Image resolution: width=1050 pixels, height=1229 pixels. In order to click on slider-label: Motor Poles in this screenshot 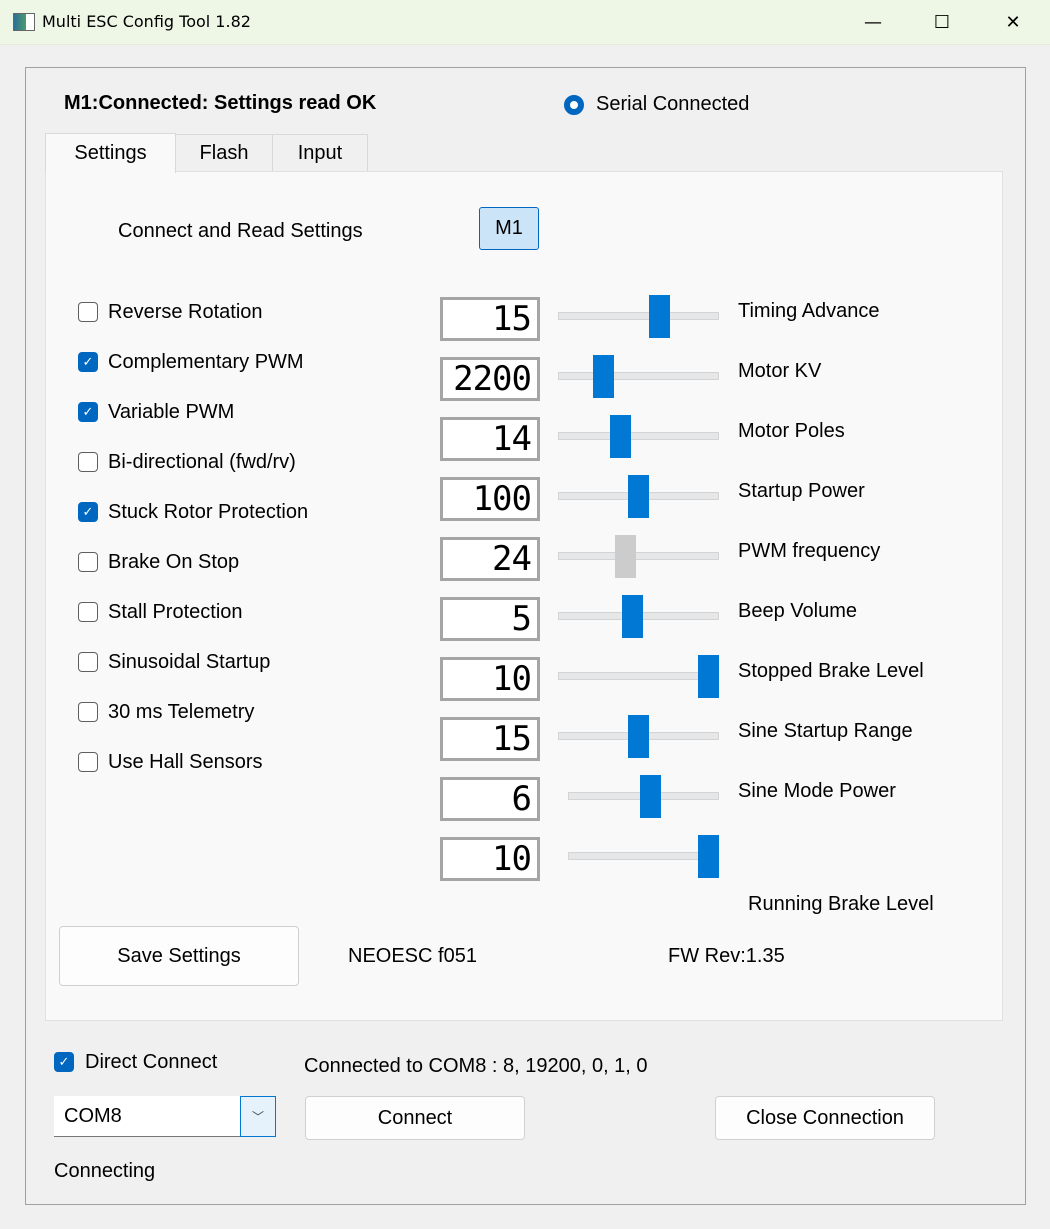, I will do `click(791, 431)`.